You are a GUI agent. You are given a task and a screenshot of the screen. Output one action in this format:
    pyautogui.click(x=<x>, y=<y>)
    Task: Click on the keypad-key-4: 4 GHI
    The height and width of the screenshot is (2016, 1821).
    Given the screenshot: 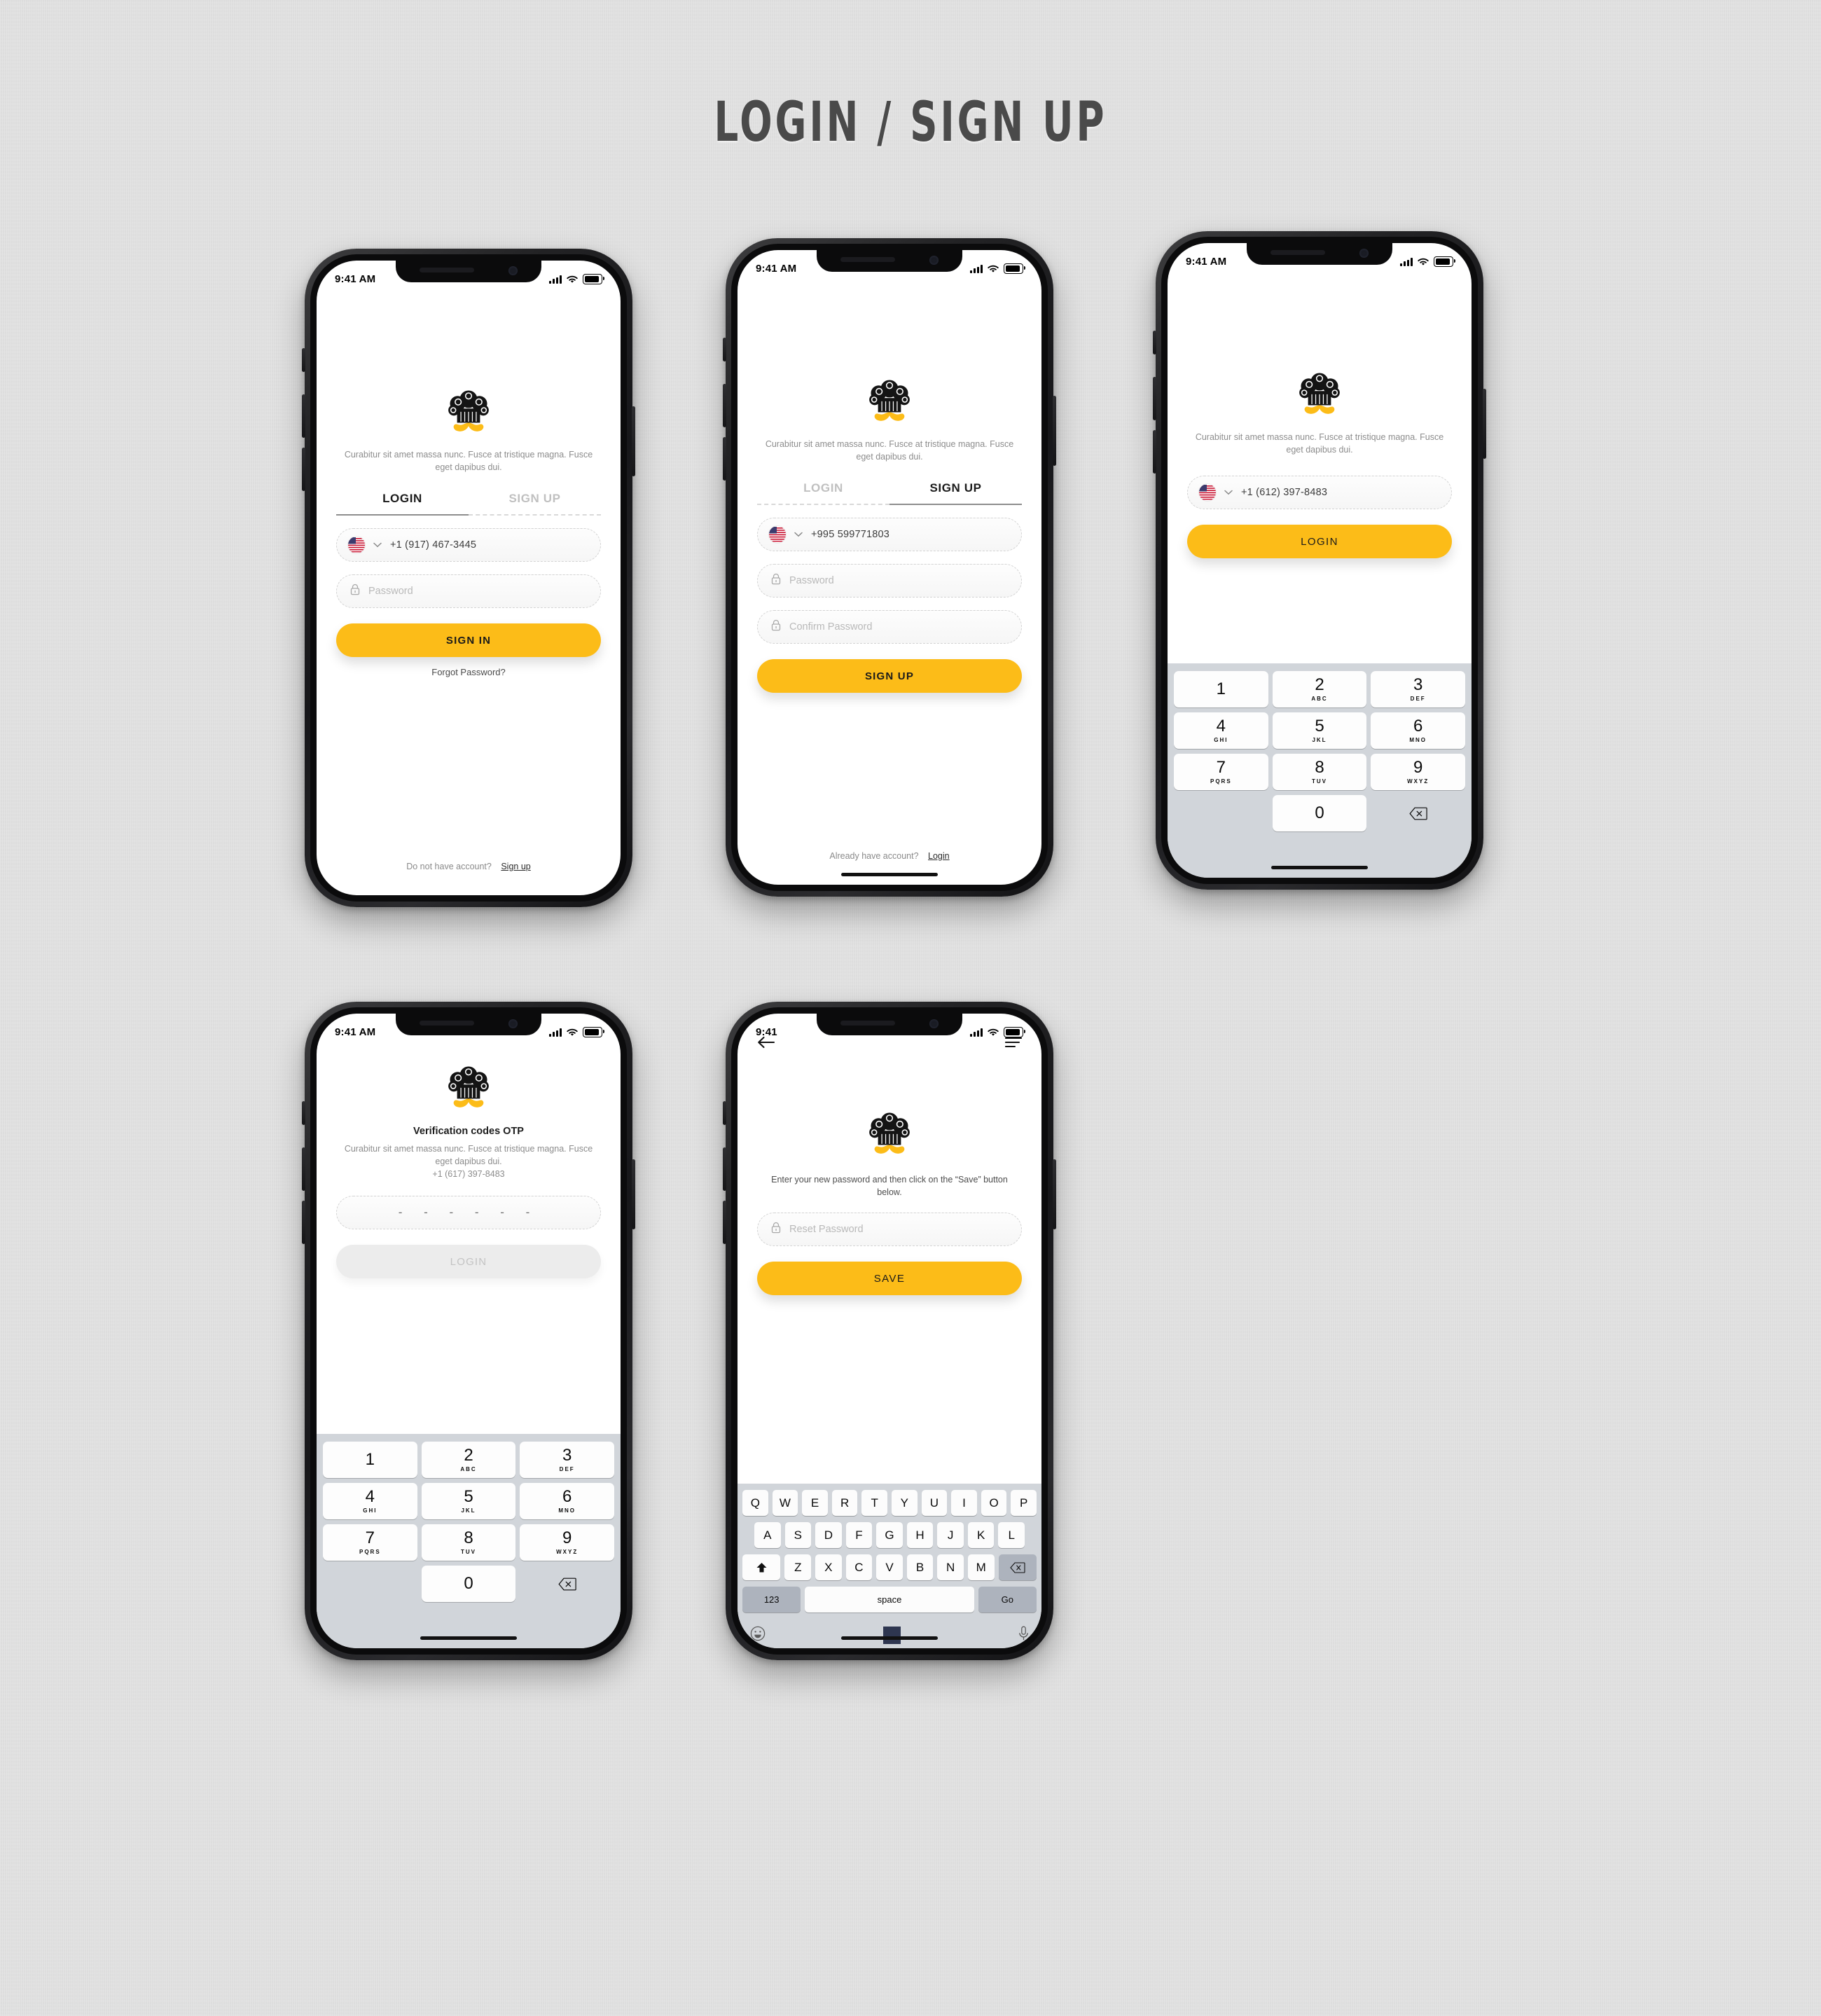 What is the action you would take?
    pyautogui.click(x=1221, y=730)
    